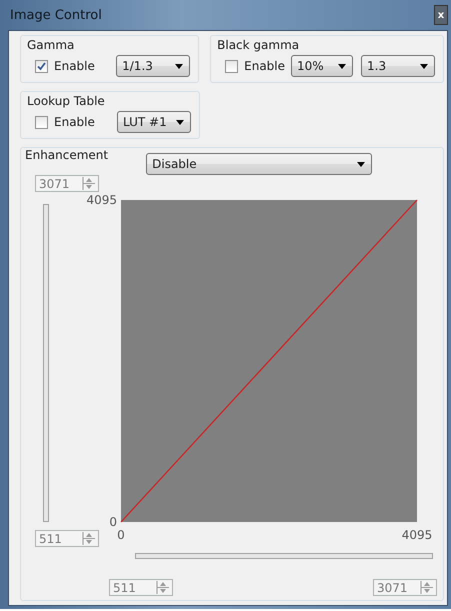 The image size is (451, 611). I want to click on dropdown: Disable, so click(259, 164).